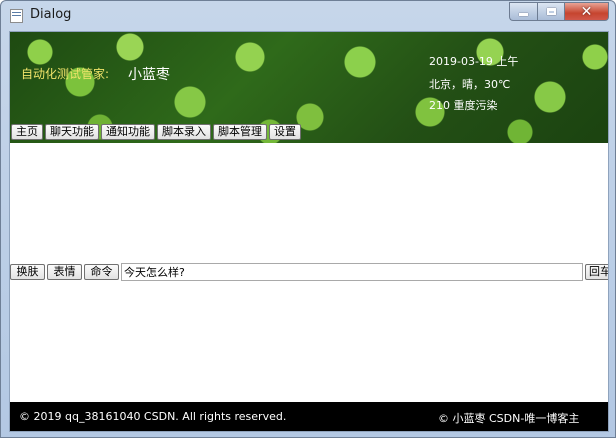 This screenshot has width=616, height=438. I want to click on brand-label: 自动化测试管家:, so click(65, 74).